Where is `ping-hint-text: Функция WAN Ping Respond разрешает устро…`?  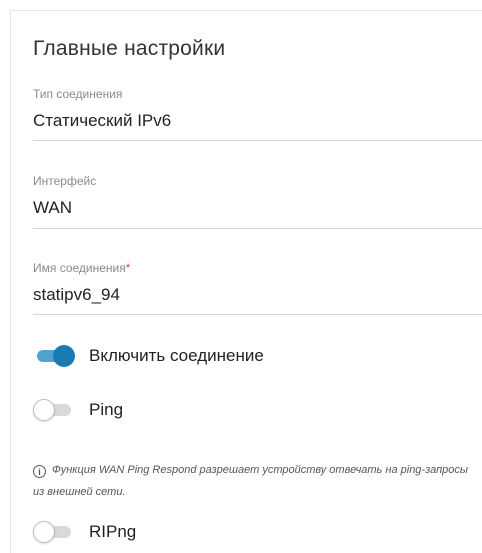
ping-hint-text: Функция WAN Ping Respond разрешает устро… is located at coordinates (250, 481).